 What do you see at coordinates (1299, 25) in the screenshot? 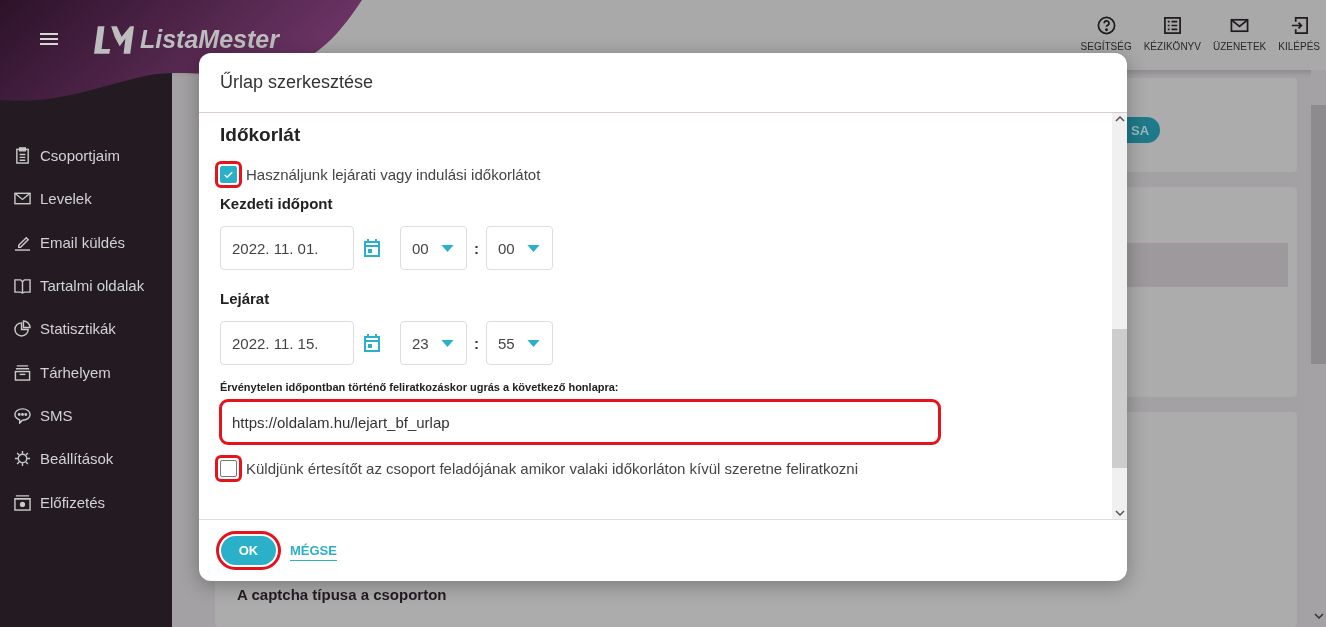
I see `logout-icon` at bounding box center [1299, 25].